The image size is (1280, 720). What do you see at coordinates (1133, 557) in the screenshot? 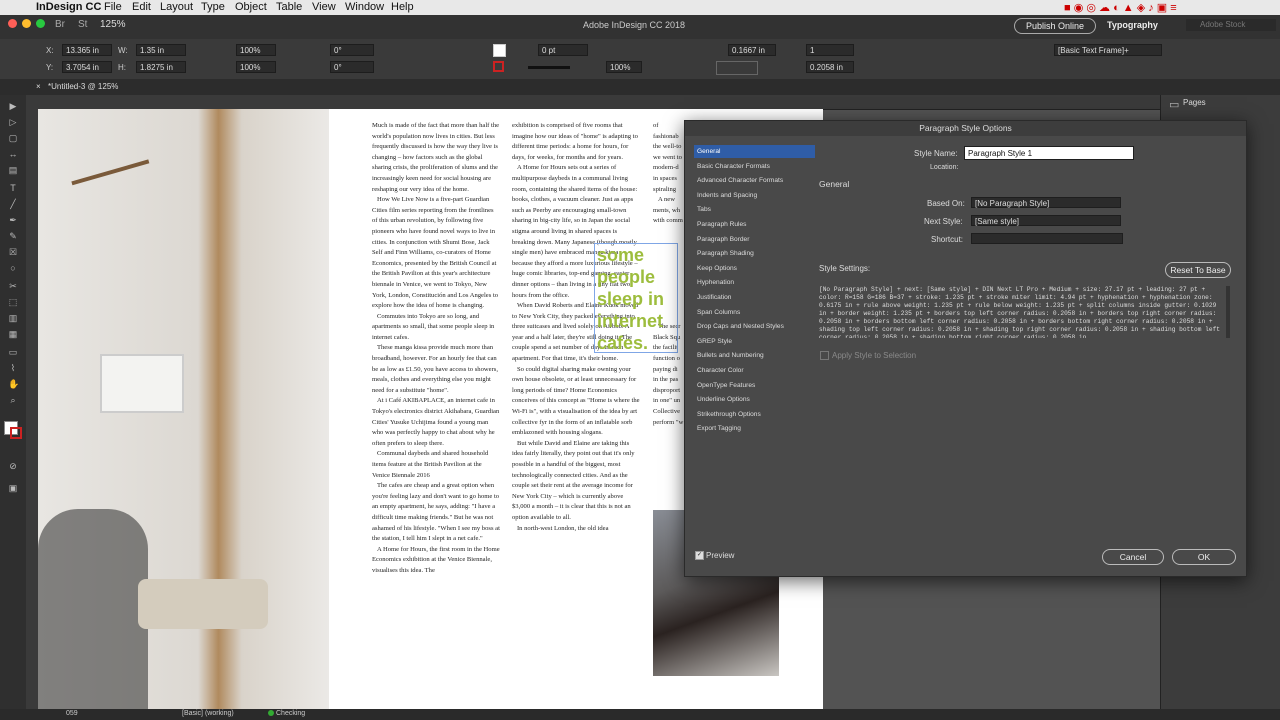
I see `cancel-button: Cancel` at bounding box center [1133, 557].